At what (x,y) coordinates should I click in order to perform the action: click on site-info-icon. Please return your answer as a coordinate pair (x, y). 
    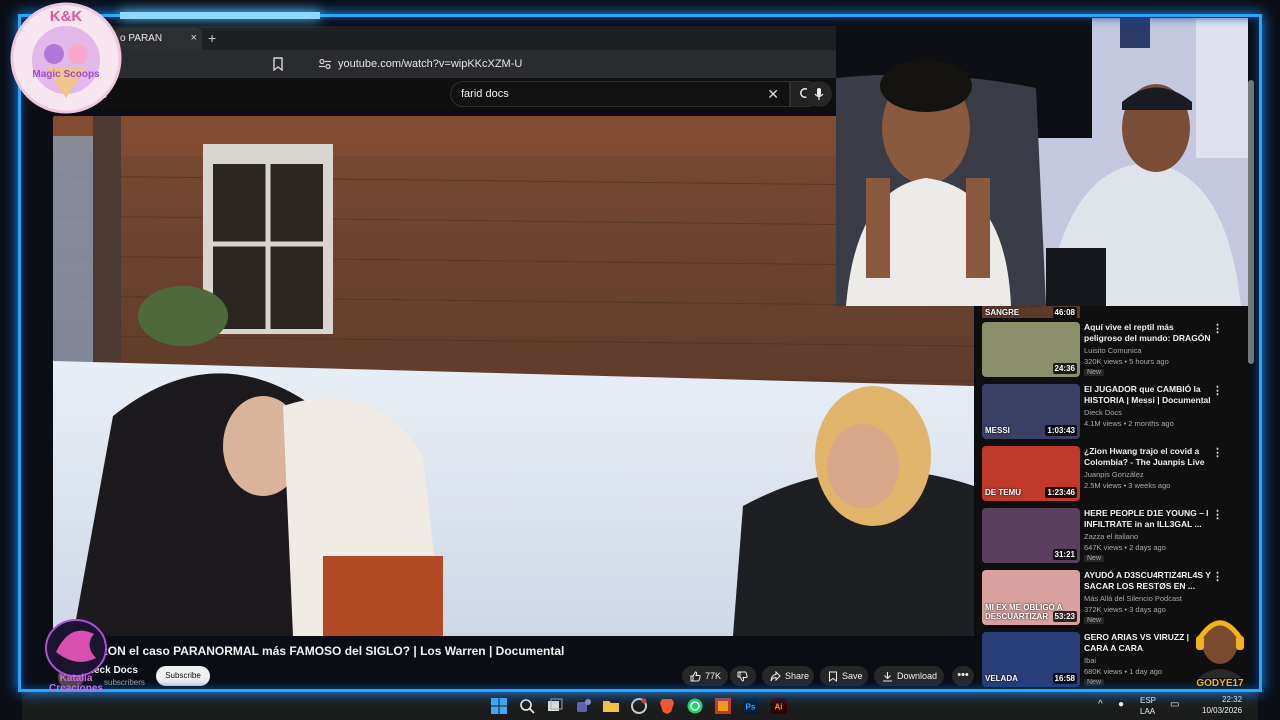
    Looking at the image, I should click on (325, 64).